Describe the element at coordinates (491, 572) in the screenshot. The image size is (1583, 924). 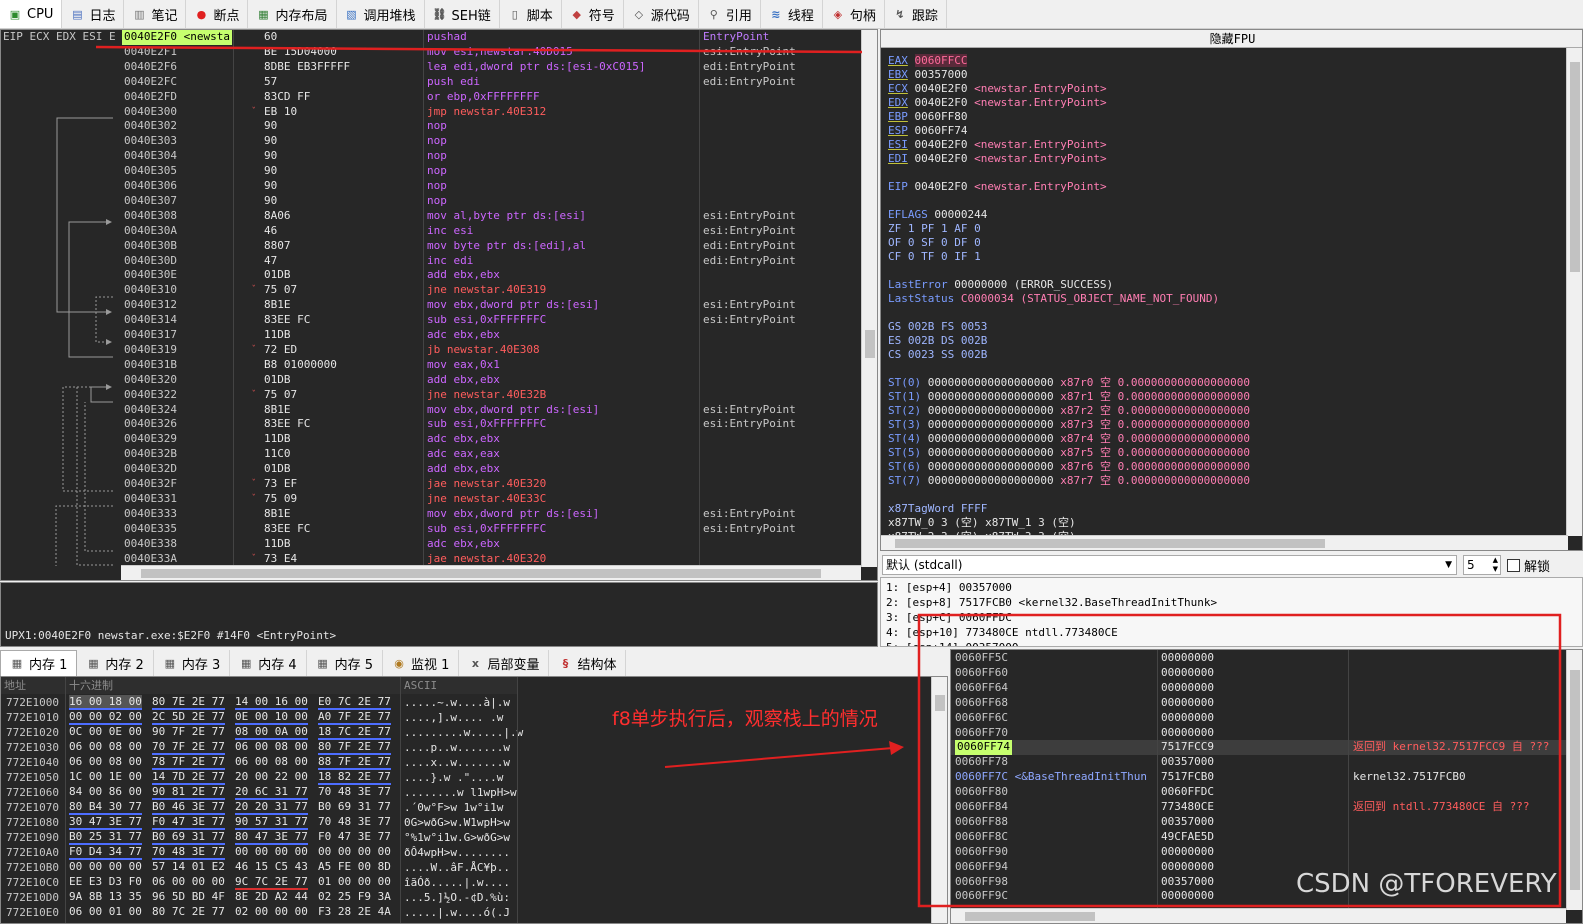
I see `disasm-hscroll` at that location.